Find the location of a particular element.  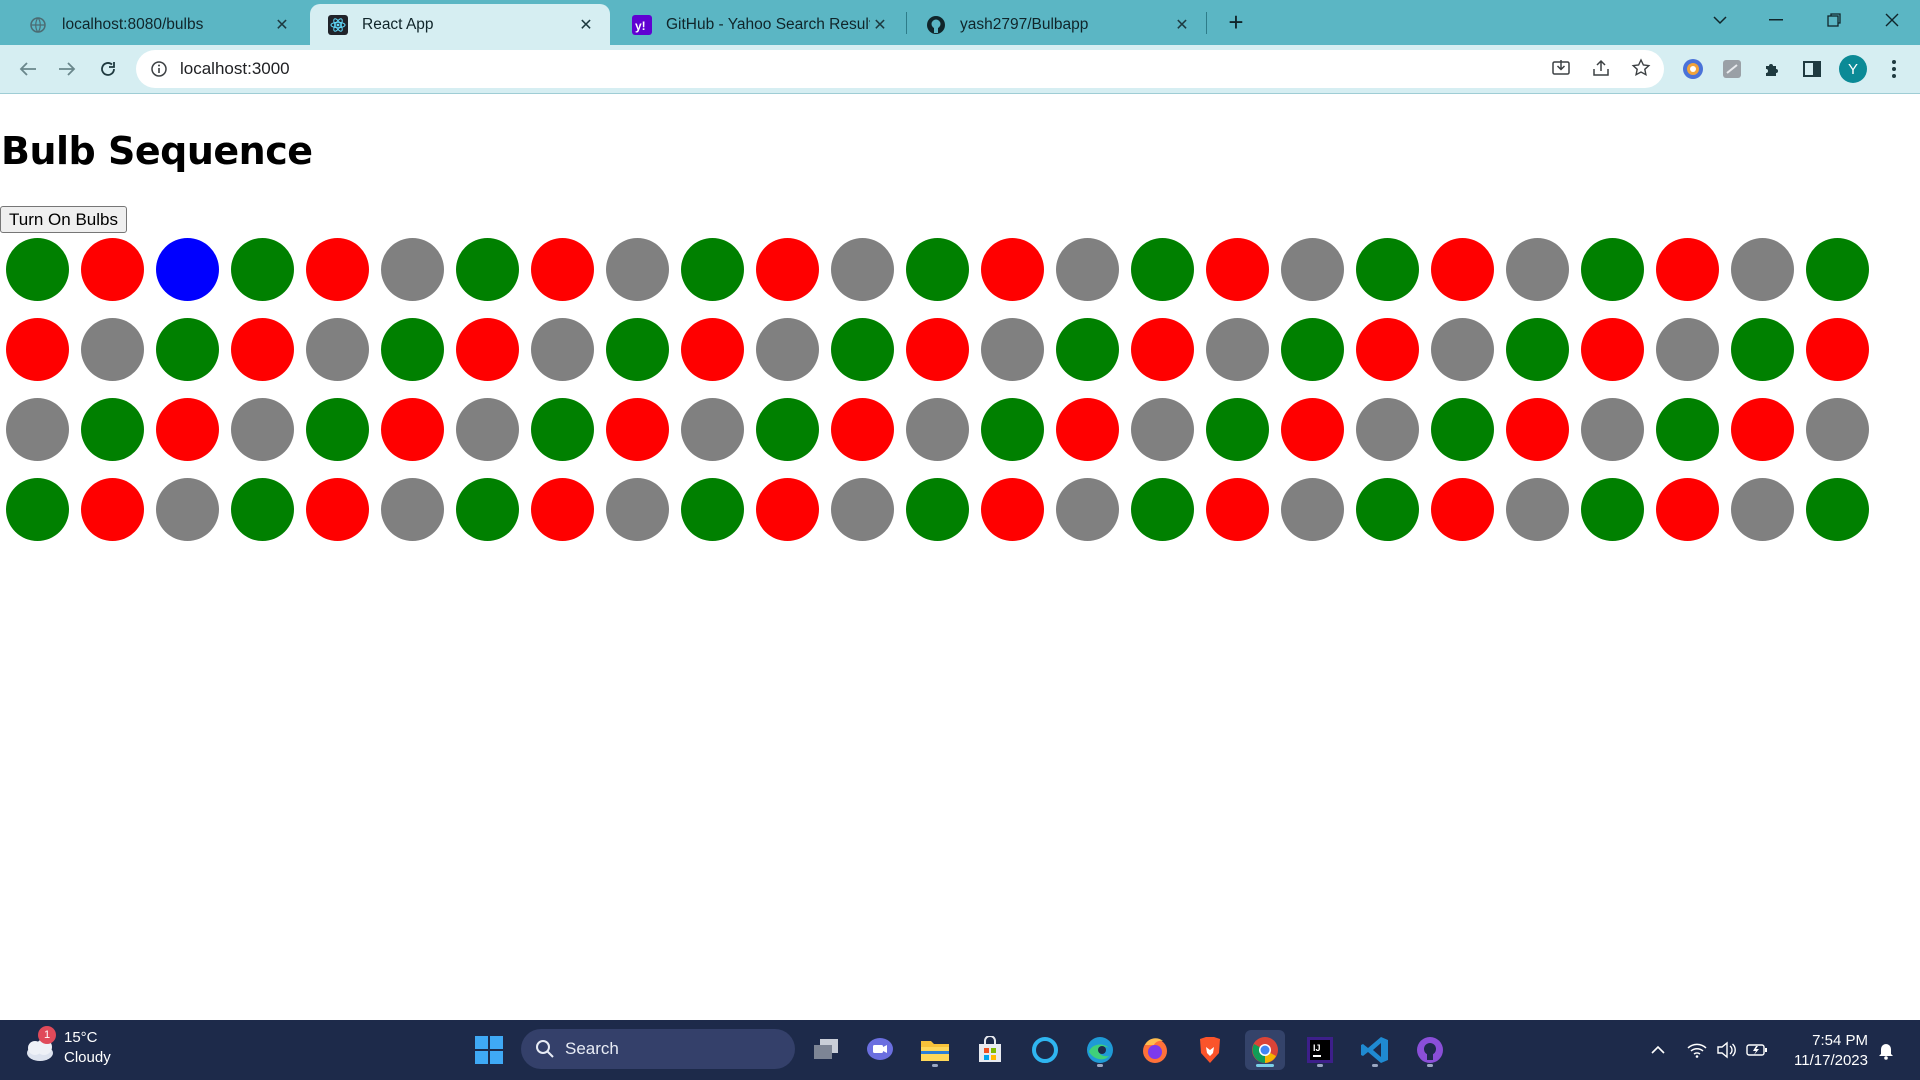

more-menu-icon is located at coordinates (1894, 69).